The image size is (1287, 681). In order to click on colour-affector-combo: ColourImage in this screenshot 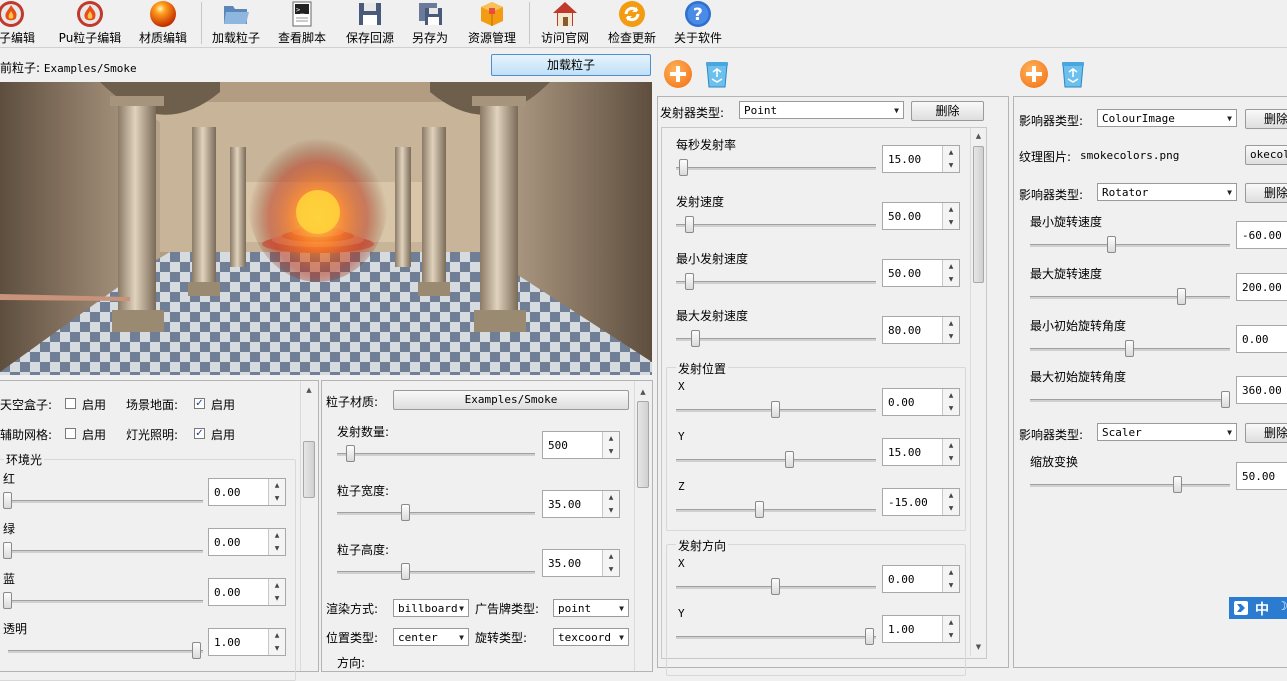, I will do `click(1167, 118)`.